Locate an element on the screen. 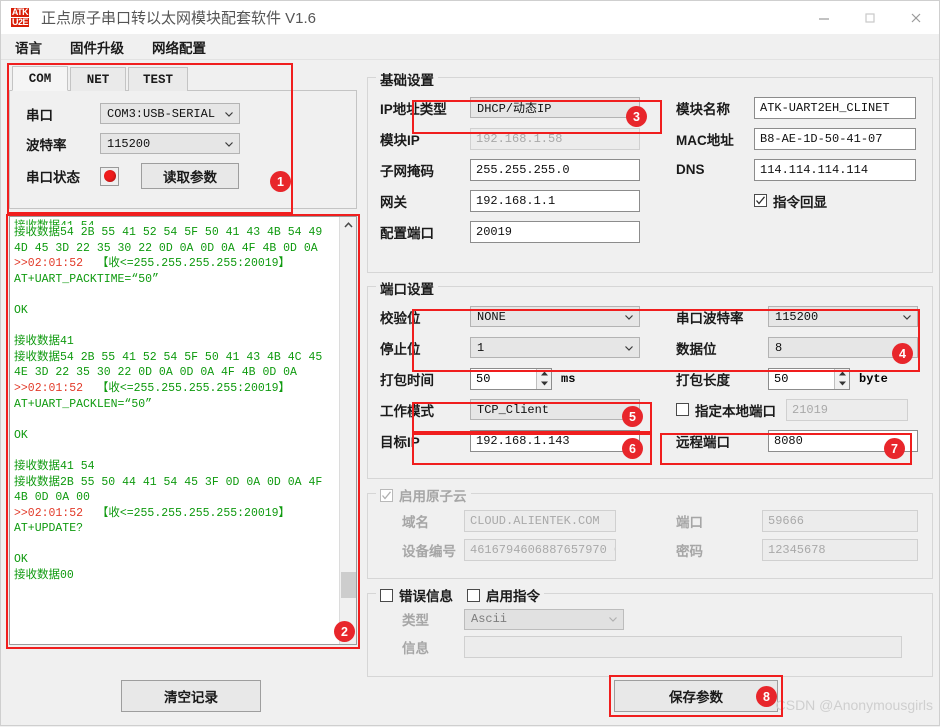 This screenshot has width=940, height=727. serial-port-value: COM3:USB-SERIAL is located at coordinates (161, 113).